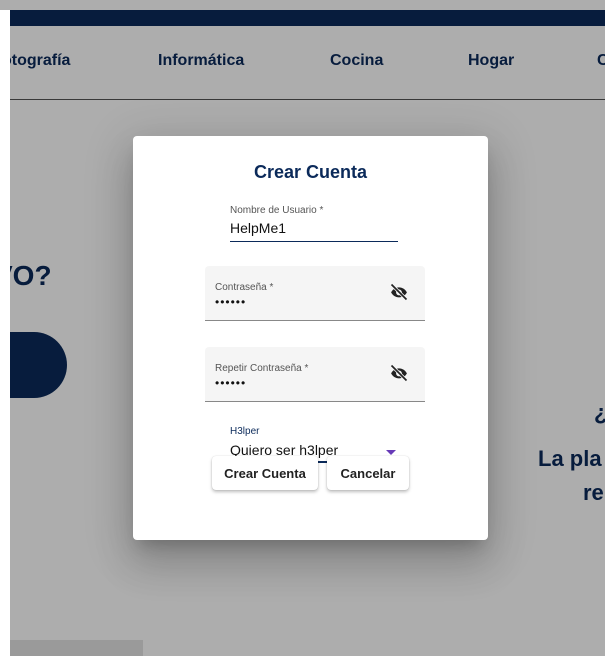 The width and height of the screenshot is (605, 656). Describe the element at coordinates (310, 172) in the screenshot. I see `dialog-title: Crear Cuenta` at that location.